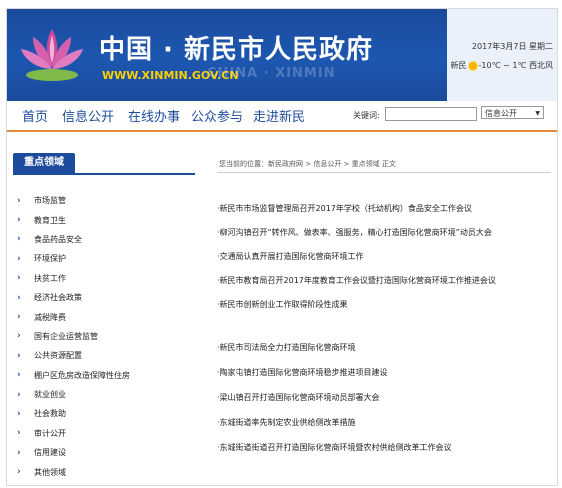  What do you see at coordinates (472, 65) in the screenshot?
I see `sun-icon` at bounding box center [472, 65].